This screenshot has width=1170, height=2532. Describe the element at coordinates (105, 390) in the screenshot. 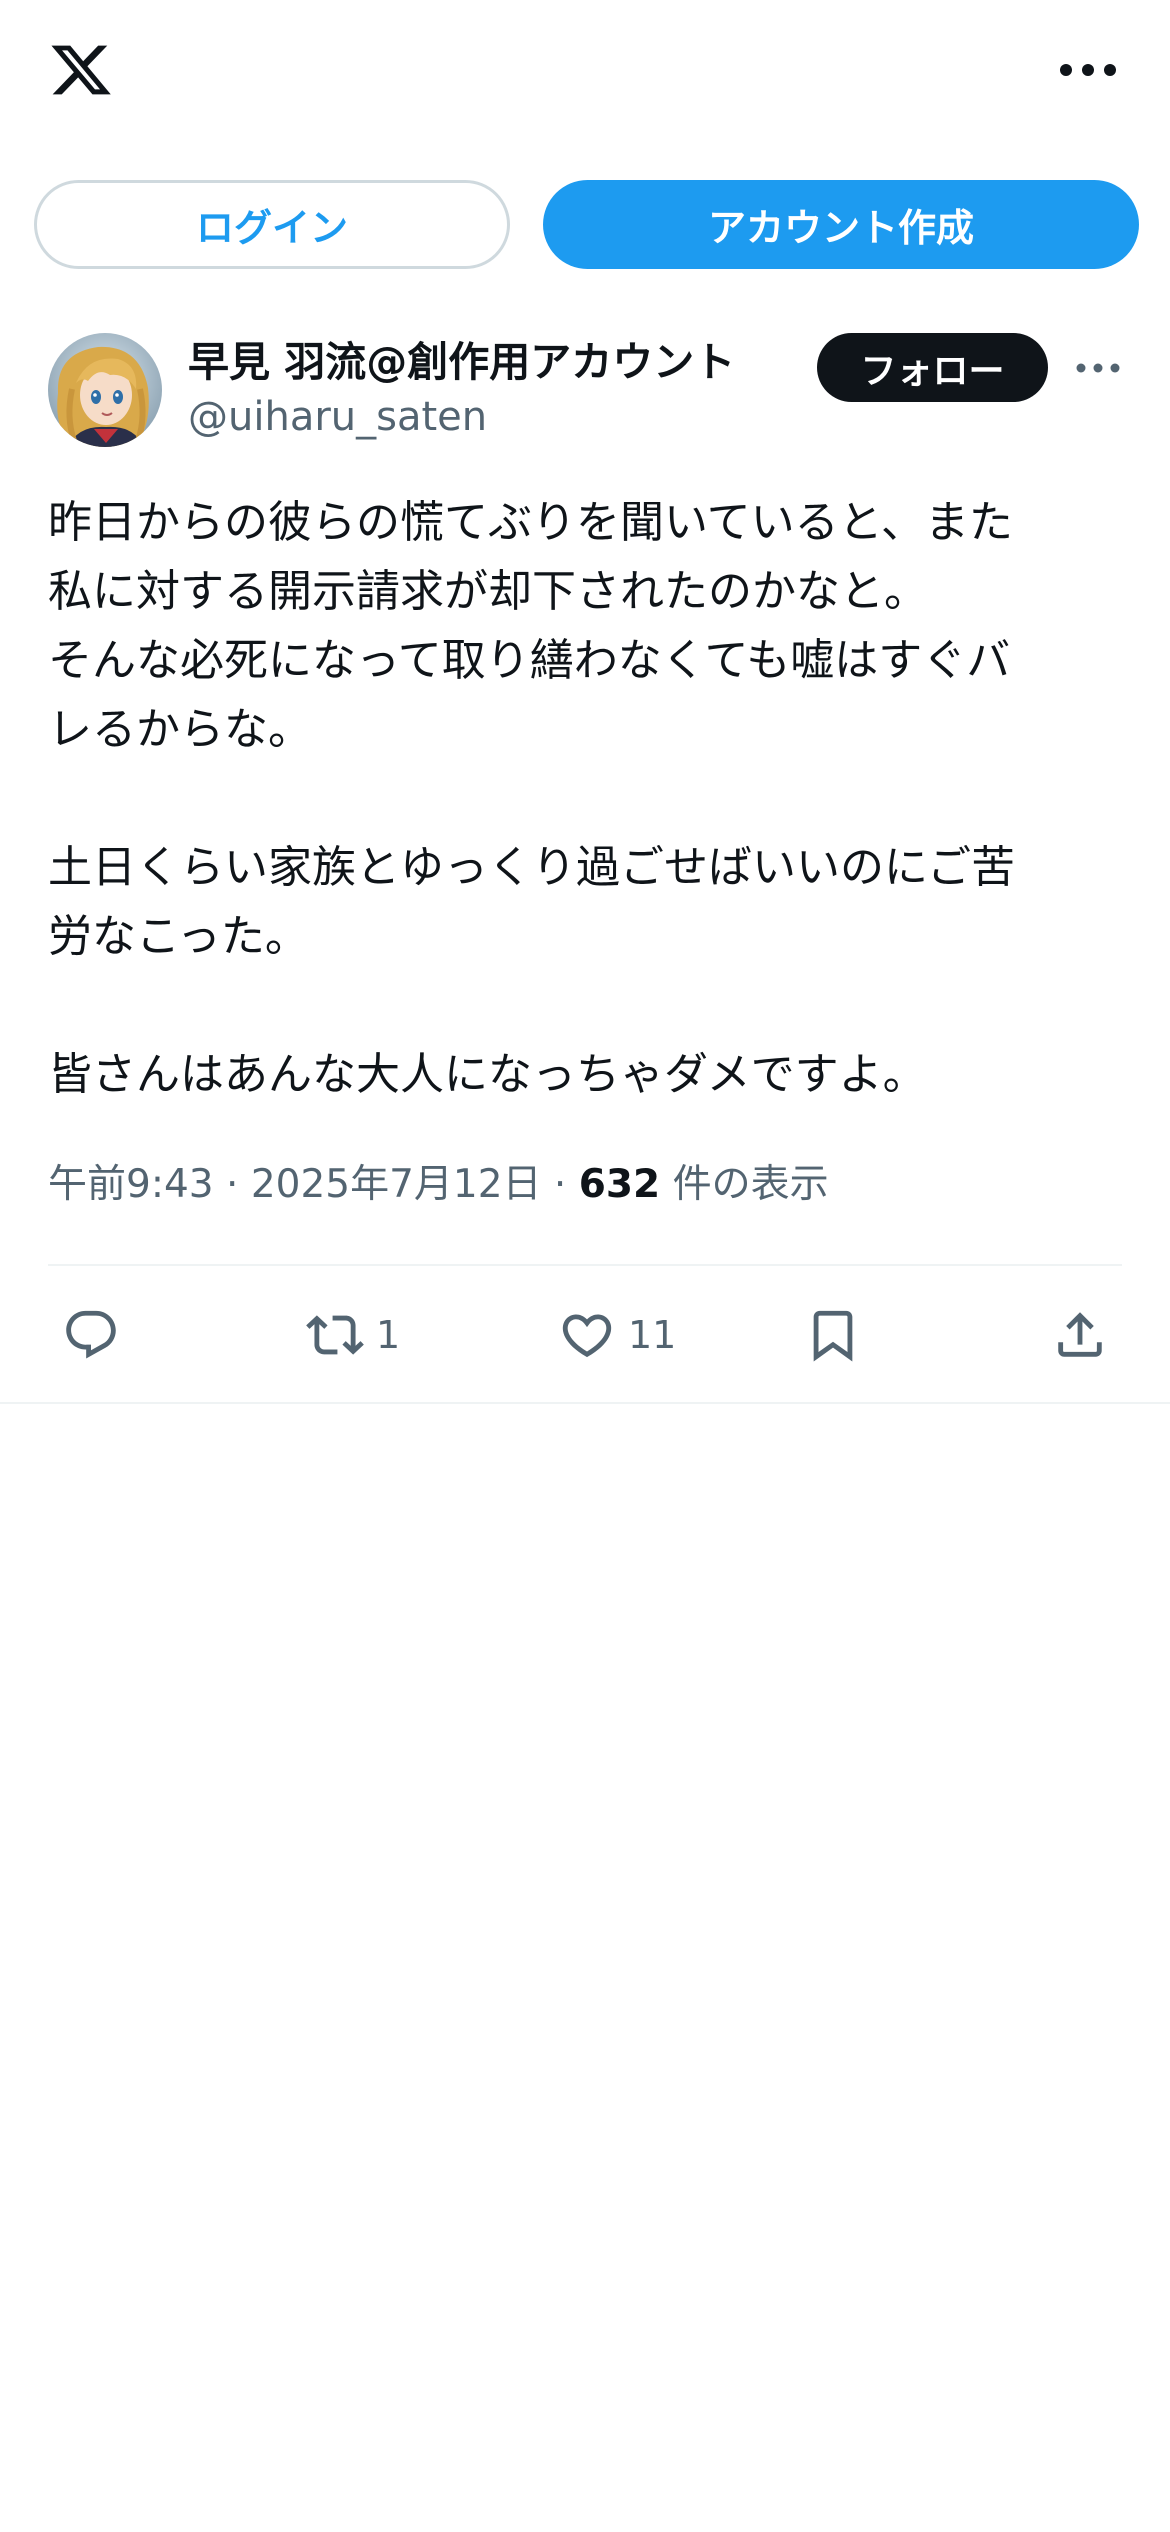

I see `avatar` at that location.